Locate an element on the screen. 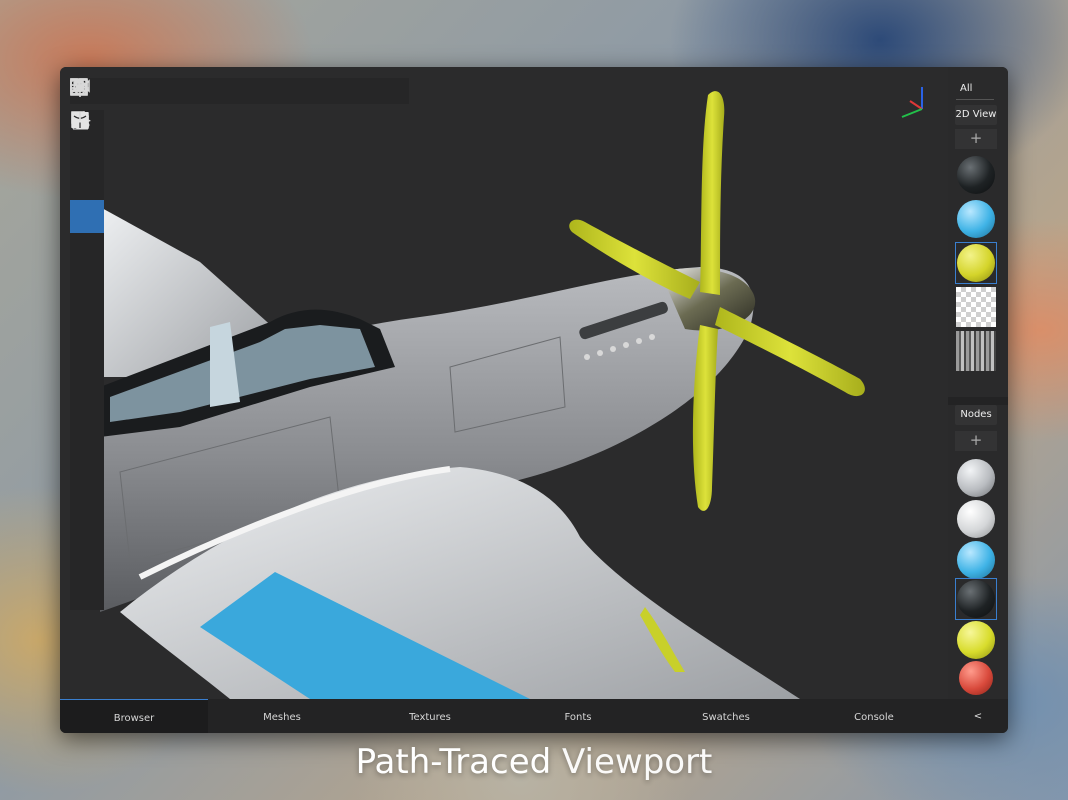 The height and width of the screenshot is (800, 1068). caption-bold: Path-Traced is located at coordinates (453, 762).